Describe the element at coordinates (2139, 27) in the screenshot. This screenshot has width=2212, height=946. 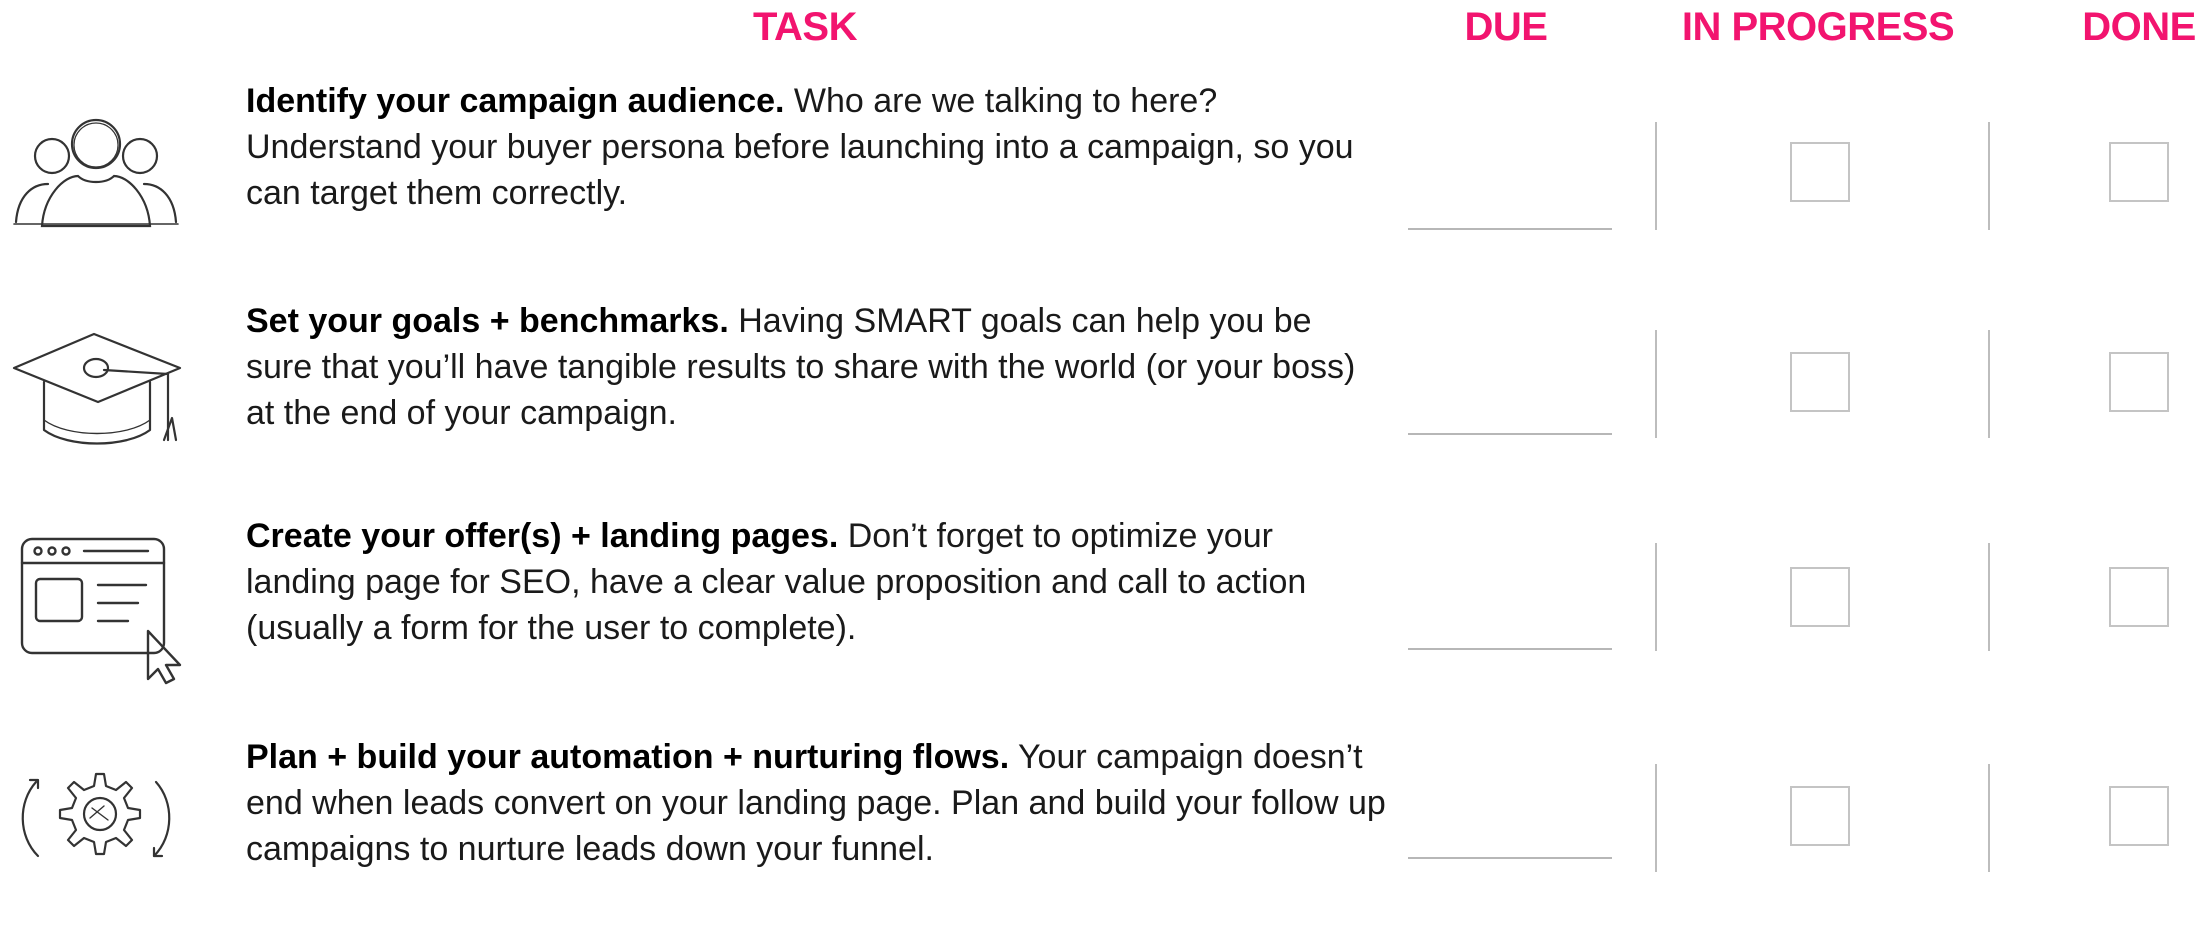
I see `header-done: DONE` at that location.